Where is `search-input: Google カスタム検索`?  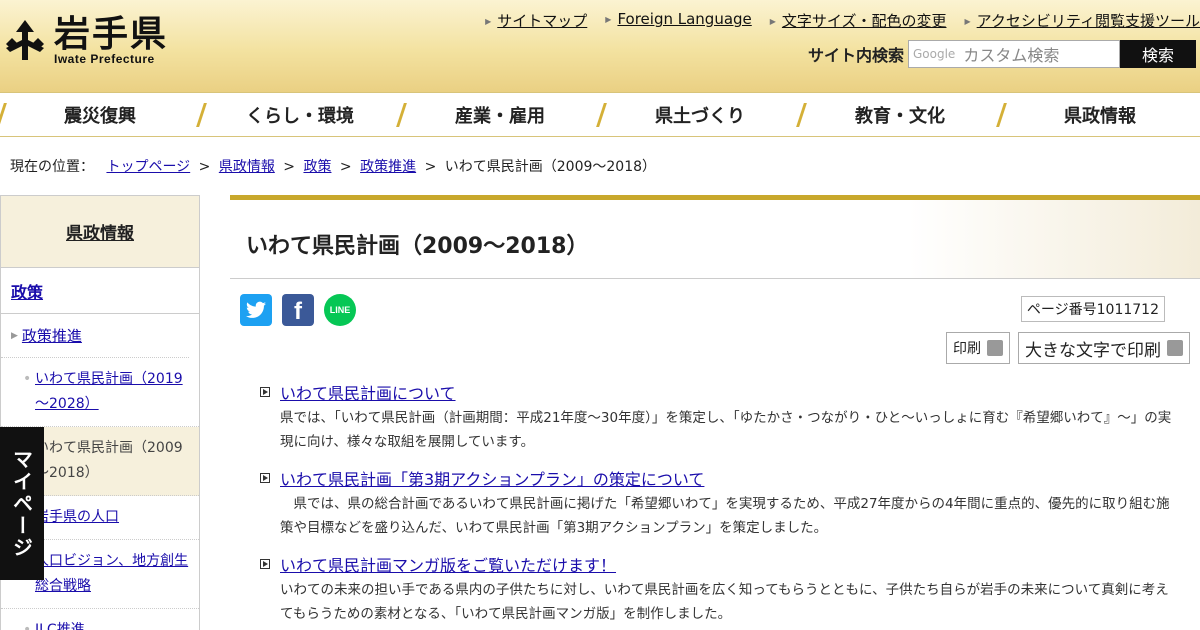
search-input: Google カスタム検索 is located at coordinates (1014, 54).